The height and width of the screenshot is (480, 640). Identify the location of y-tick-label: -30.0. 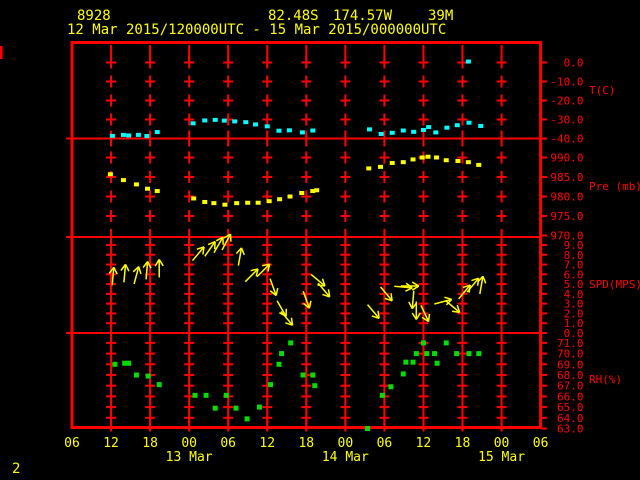
(566, 120).